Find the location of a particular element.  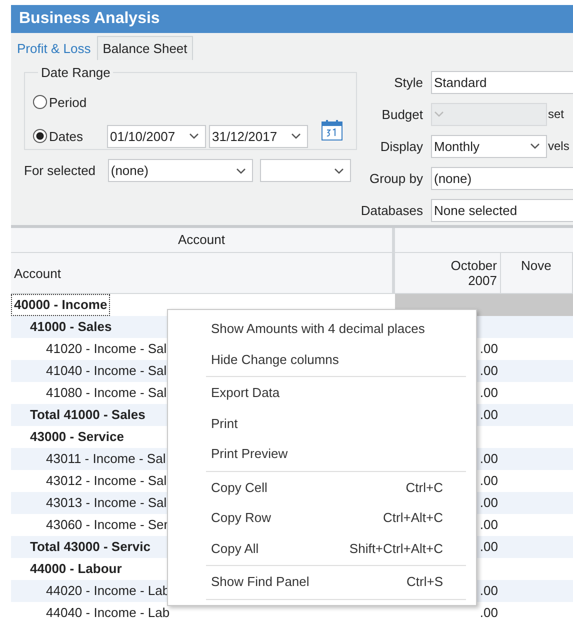

table-cell-text: 43011 - Income - Sal is located at coordinates (106, 459).